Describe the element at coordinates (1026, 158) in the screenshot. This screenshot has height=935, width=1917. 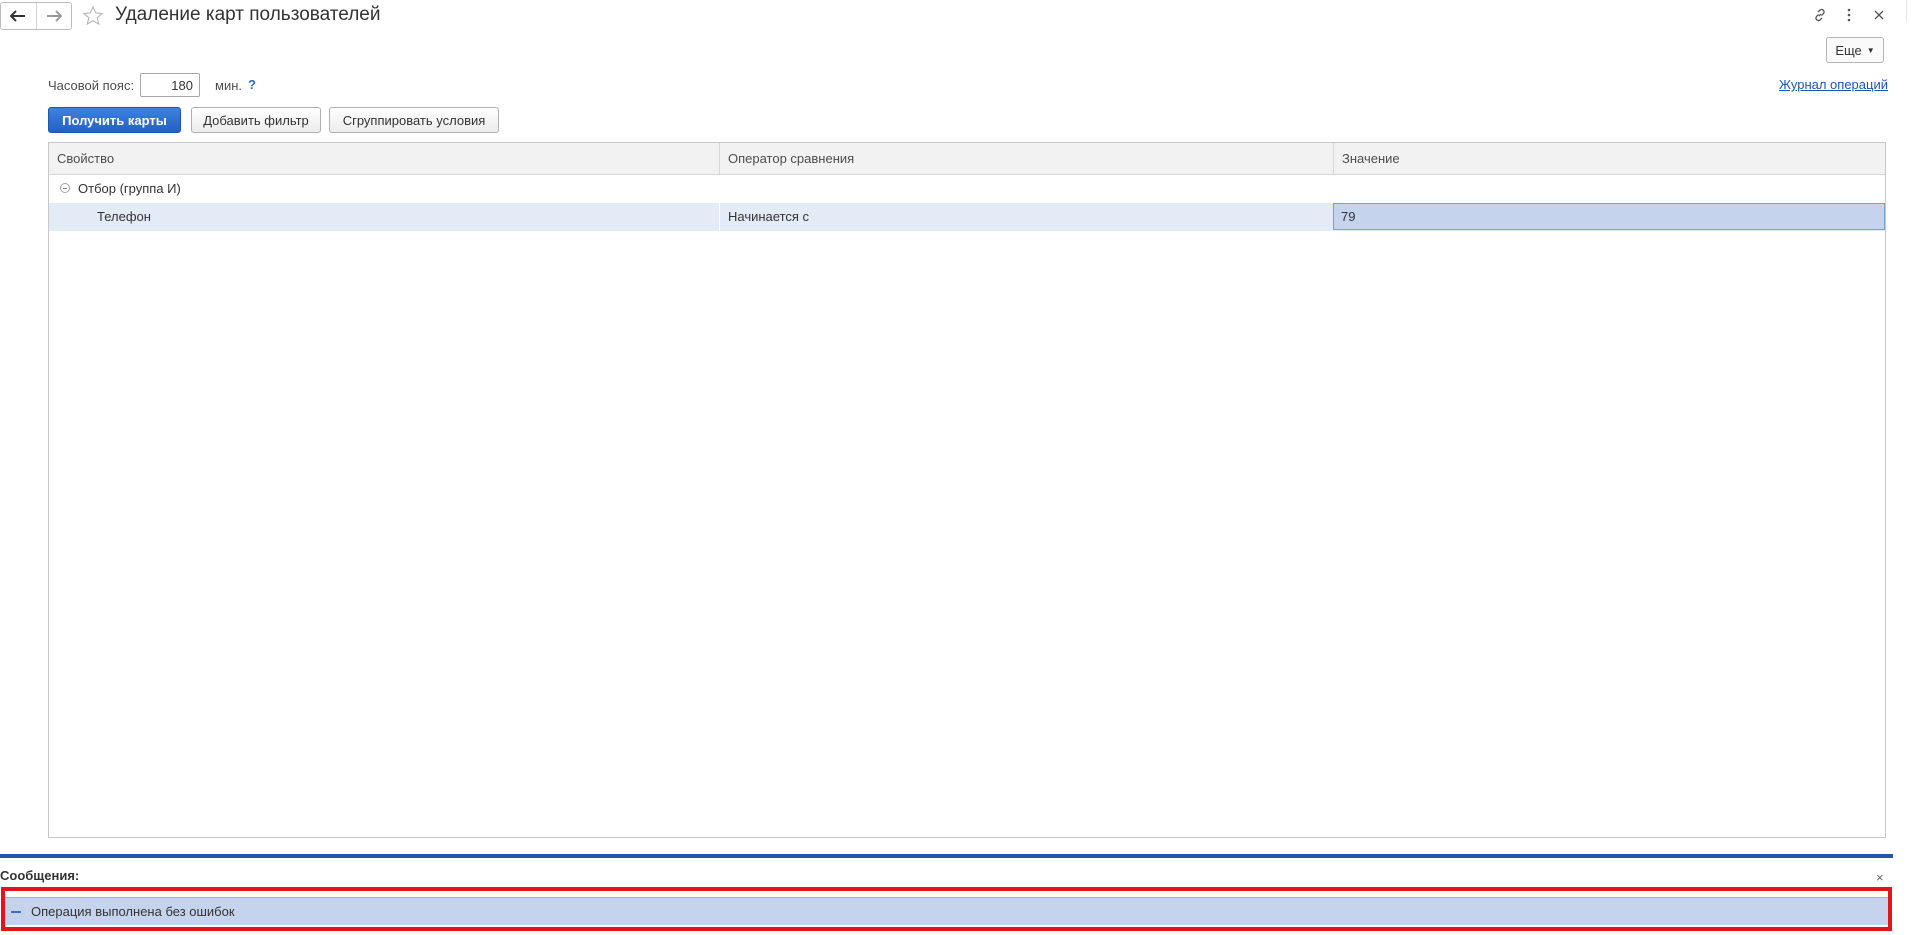
I see `column-header-operator: Оператор сравнения` at that location.